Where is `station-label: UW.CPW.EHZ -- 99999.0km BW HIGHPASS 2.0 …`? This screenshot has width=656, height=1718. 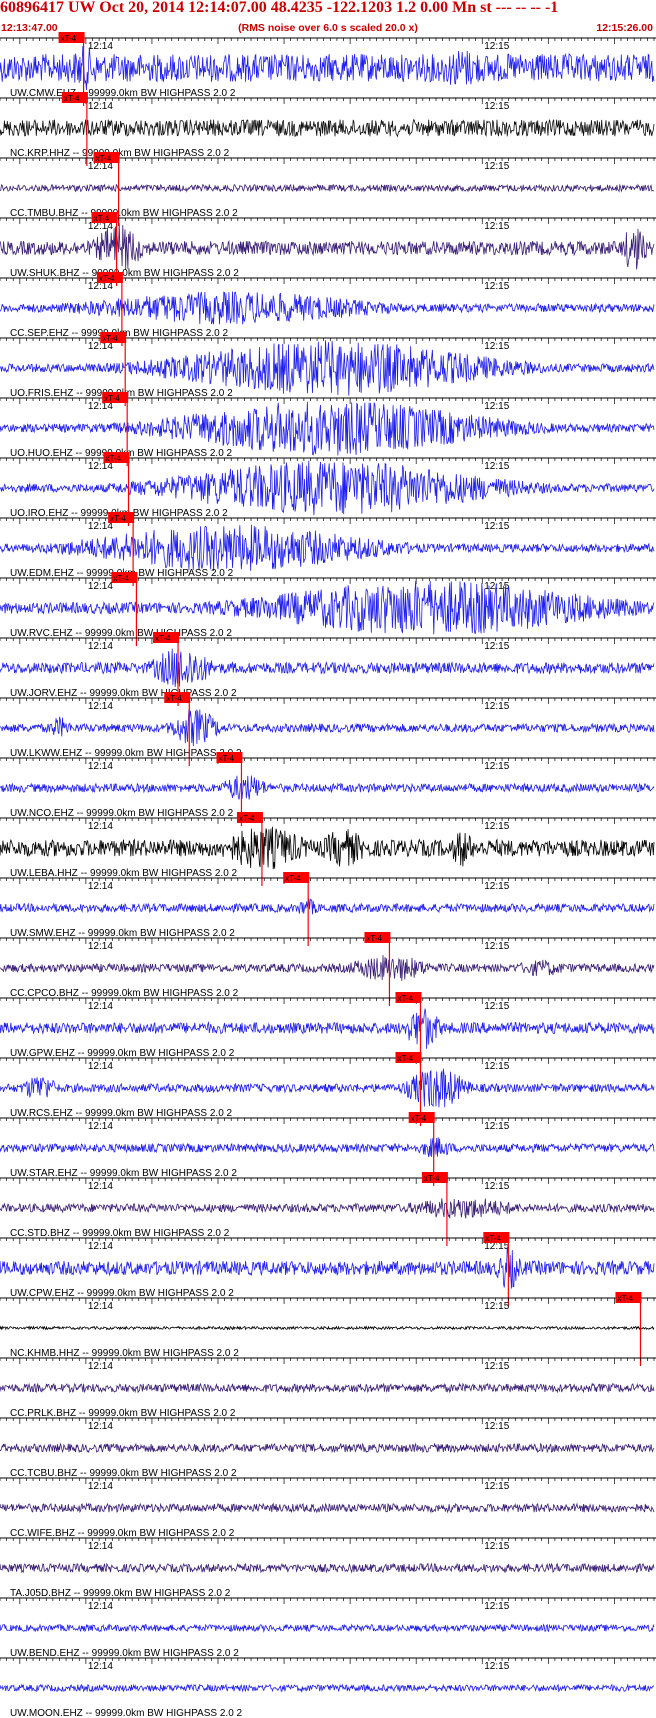 station-label: UW.CPW.EHZ -- 99999.0km BW HIGHPASS 2.0 … is located at coordinates (122, 1293).